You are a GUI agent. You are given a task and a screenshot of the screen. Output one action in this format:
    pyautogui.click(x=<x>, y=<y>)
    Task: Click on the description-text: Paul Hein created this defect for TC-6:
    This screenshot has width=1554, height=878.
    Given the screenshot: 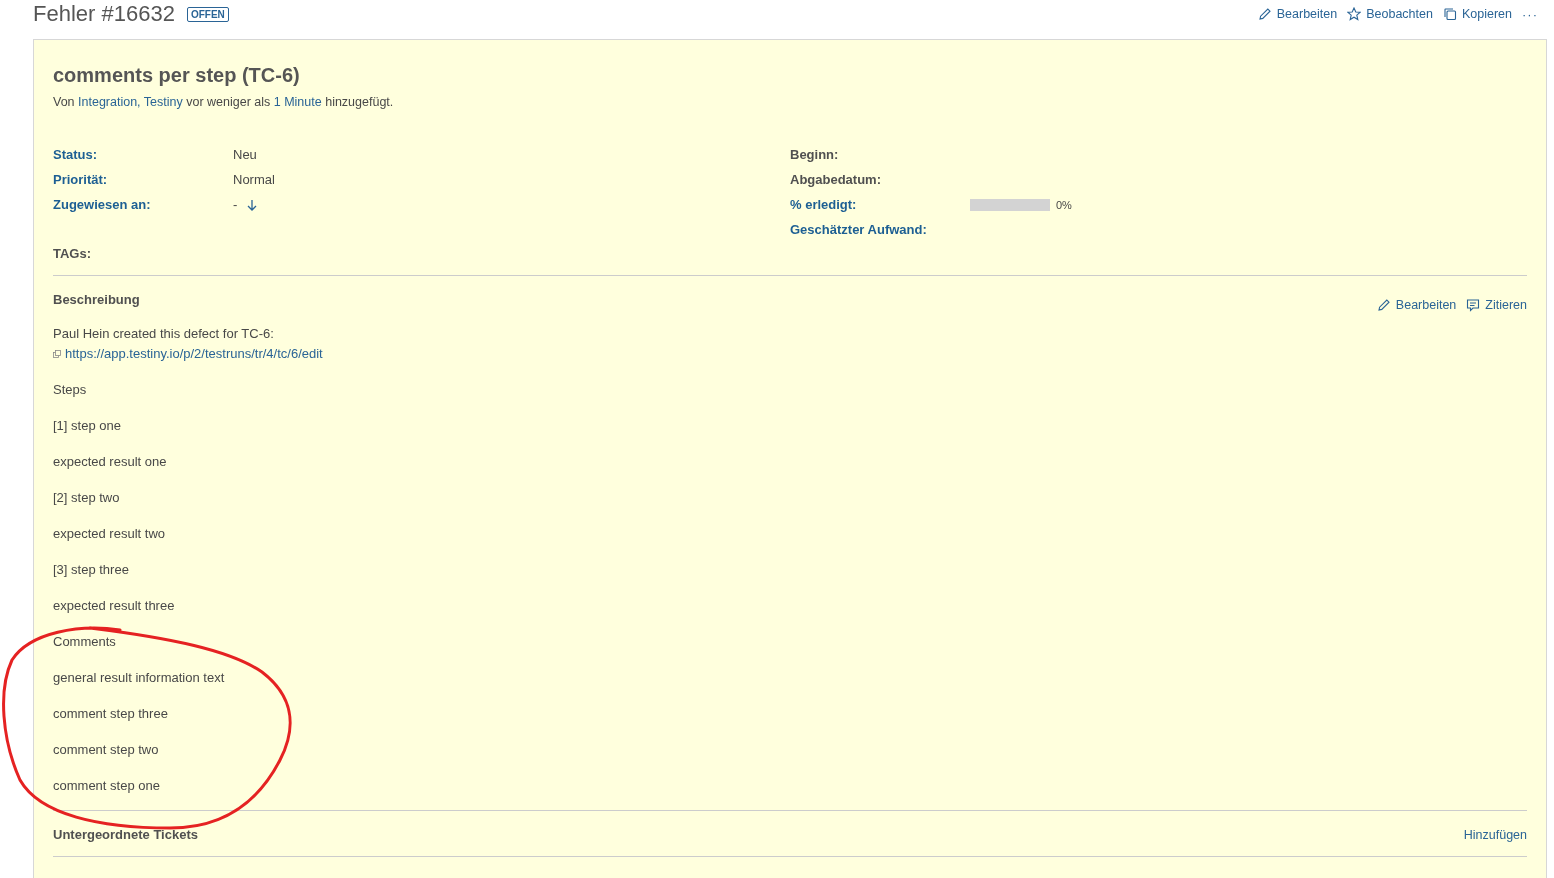 What is the action you would take?
    pyautogui.click(x=164, y=334)
    